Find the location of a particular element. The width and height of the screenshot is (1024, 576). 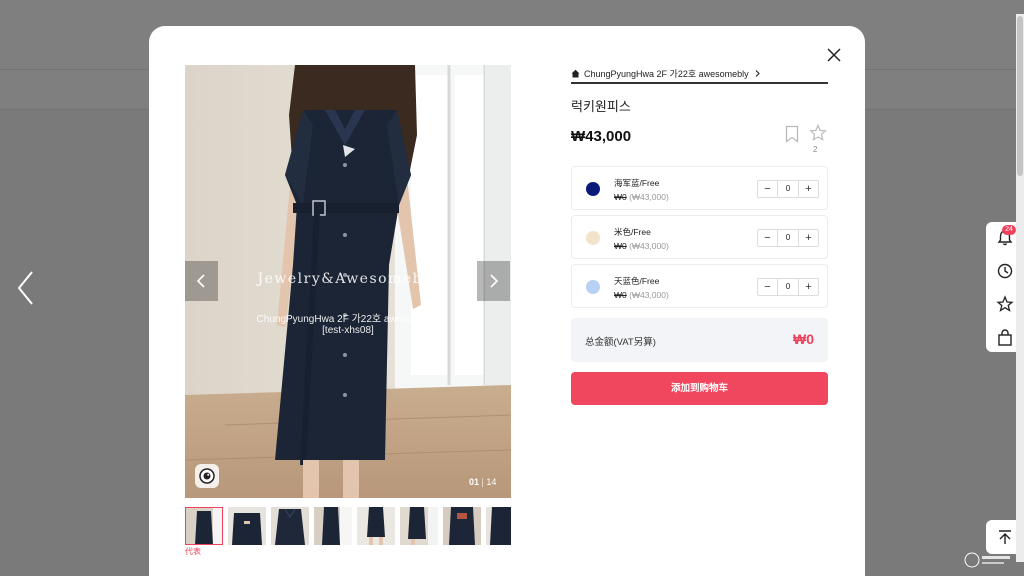

option-name: 海军蓝/Free is located at coordinates (637, 183).